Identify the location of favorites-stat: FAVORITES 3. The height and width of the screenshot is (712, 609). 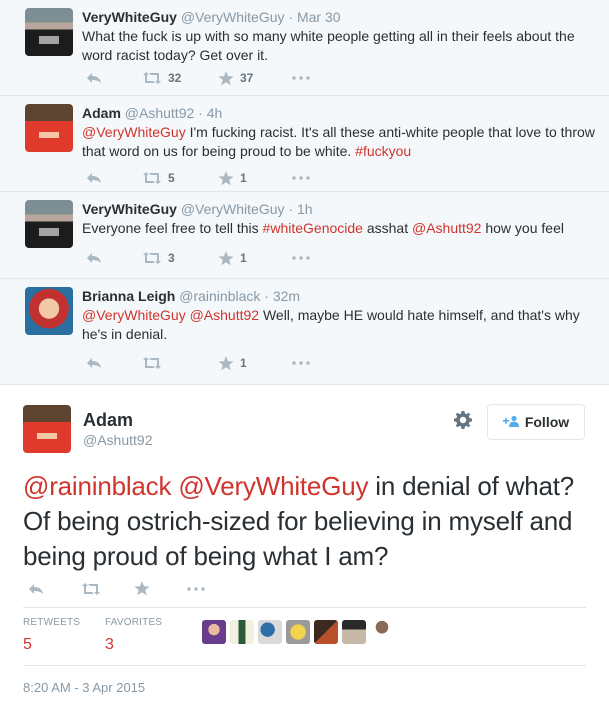
(146, 635).